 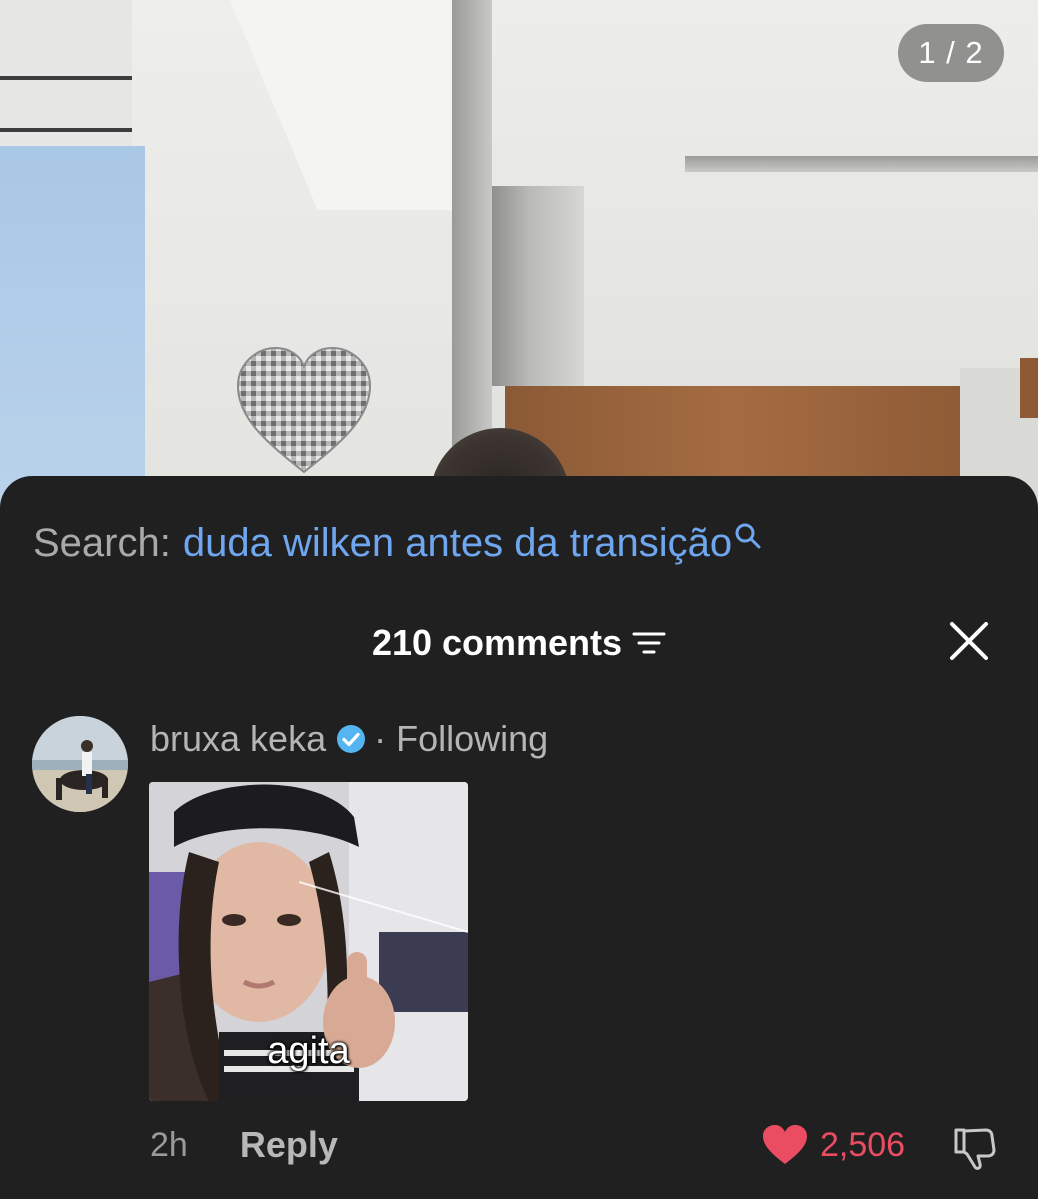 I want to click on column, so click(x=538, y=286).